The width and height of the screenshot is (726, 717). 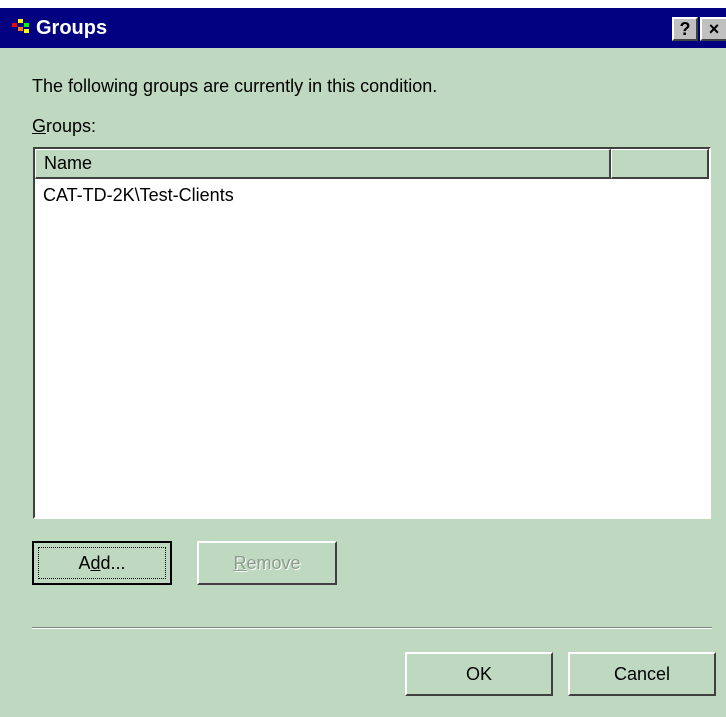 What do you see at coordinates (20, 26) in the screenshot?
I see `app-icon` at bounding box center [20, 26].